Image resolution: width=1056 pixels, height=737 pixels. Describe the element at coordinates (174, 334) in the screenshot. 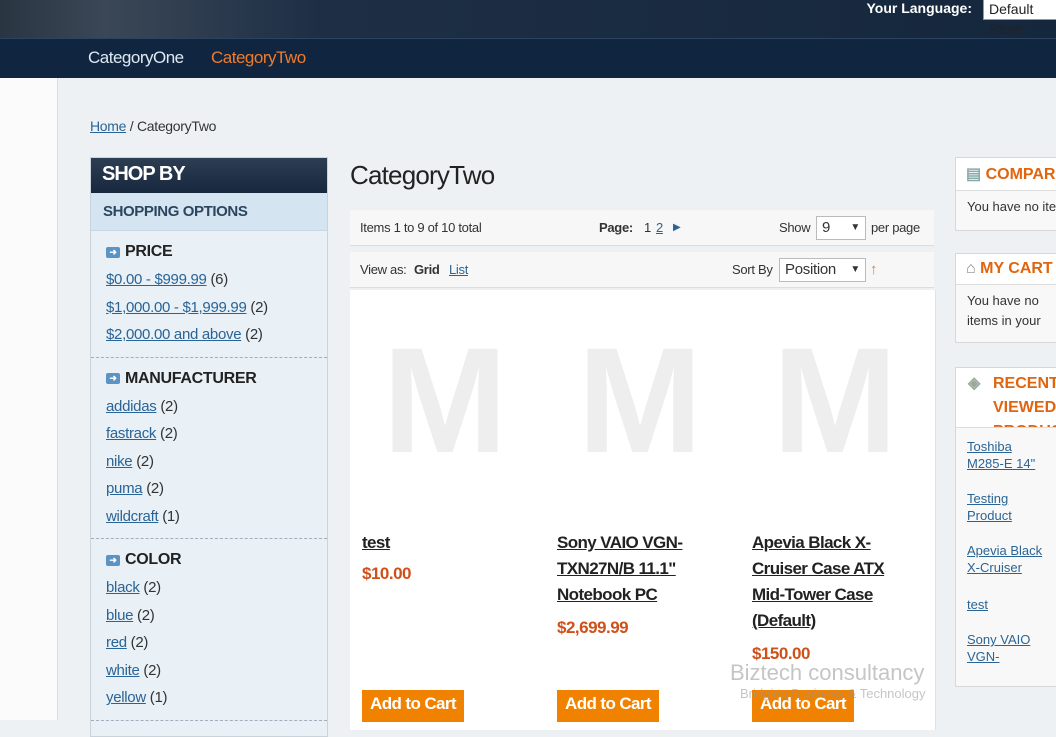

I see `filter-link: $2,000.00 and above` at that location.